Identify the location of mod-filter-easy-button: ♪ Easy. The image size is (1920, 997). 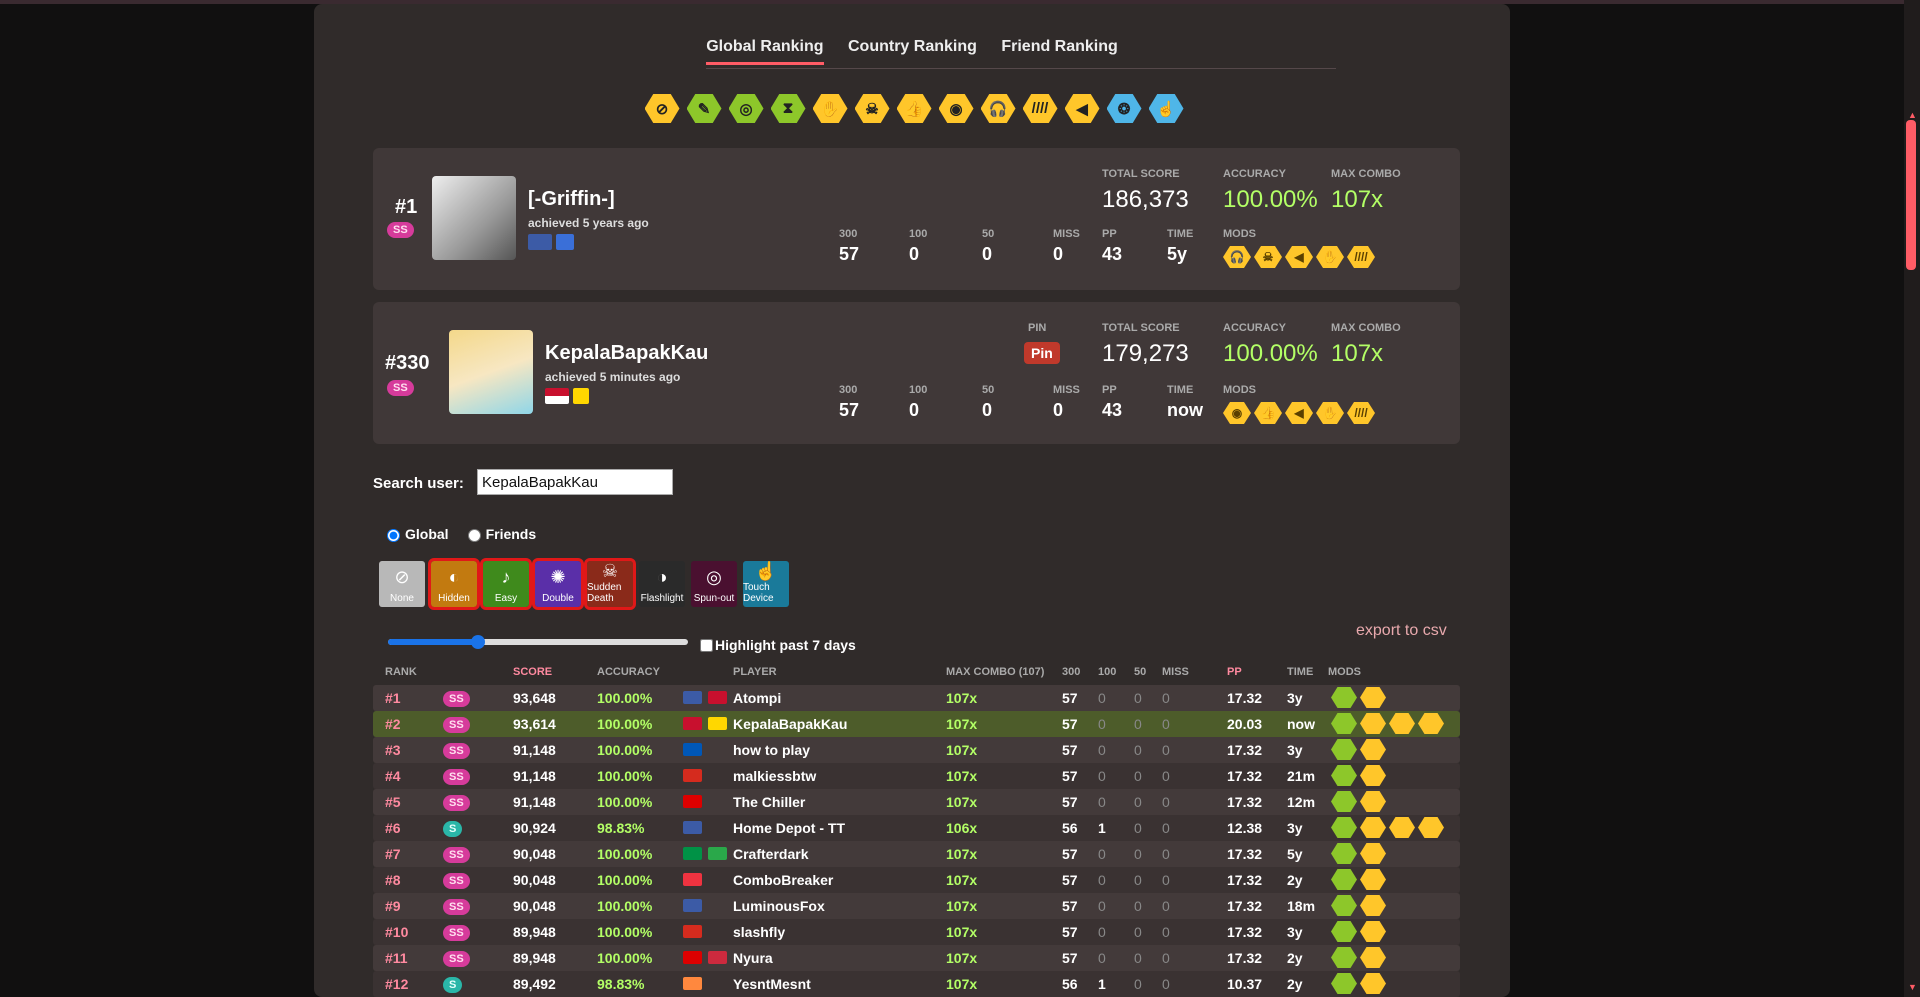
(506, 584).